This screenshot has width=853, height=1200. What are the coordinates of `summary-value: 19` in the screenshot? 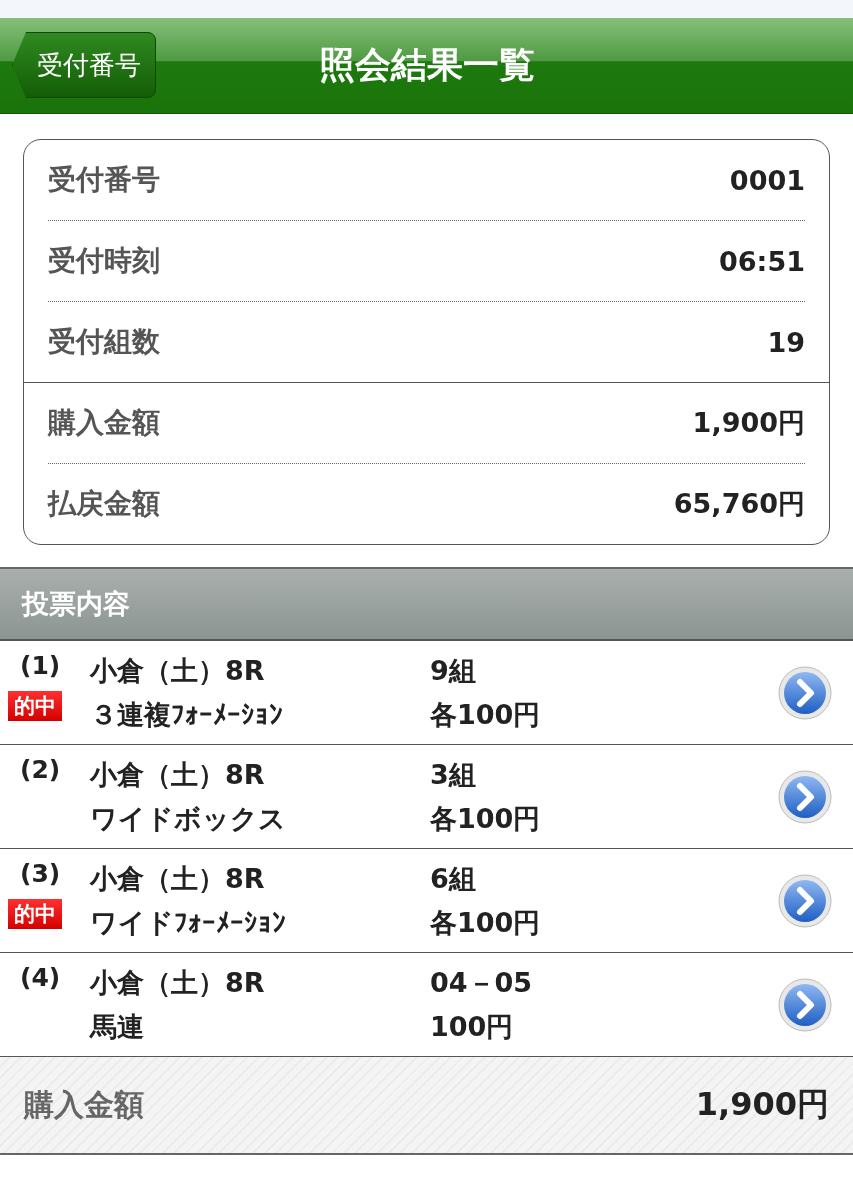 It's located at (786, 342).